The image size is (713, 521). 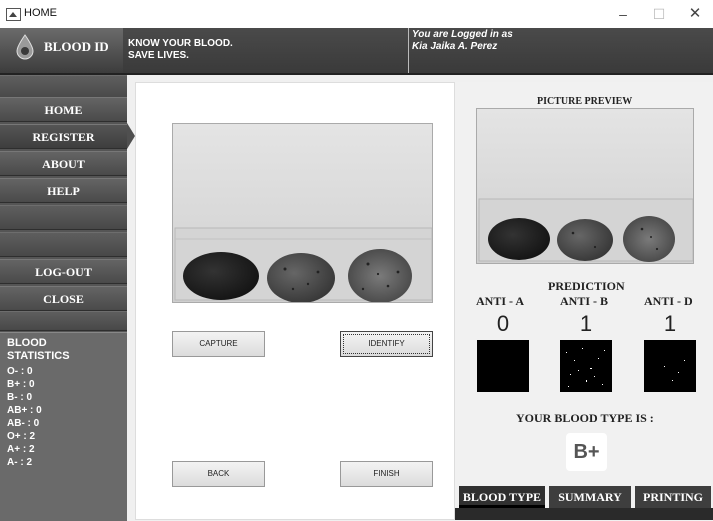 I want to click on blood-sample-preview, so click(x=585, y=186).